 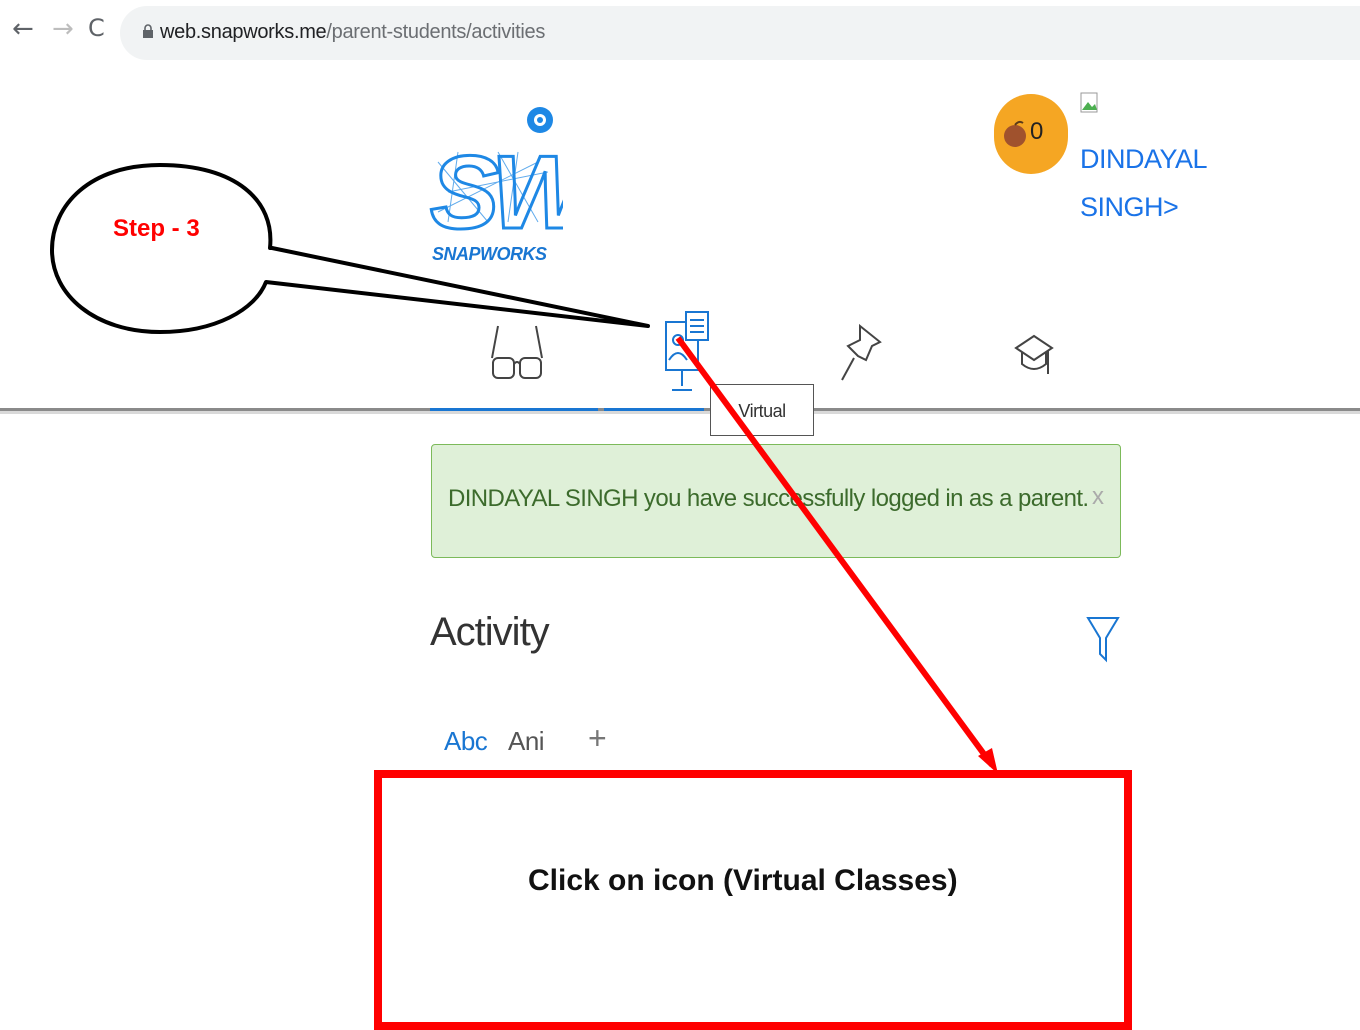 What do you see at coordinates (148, 31) in the screenshot?
I see `lock-icon` at bounding box center [148, 31].